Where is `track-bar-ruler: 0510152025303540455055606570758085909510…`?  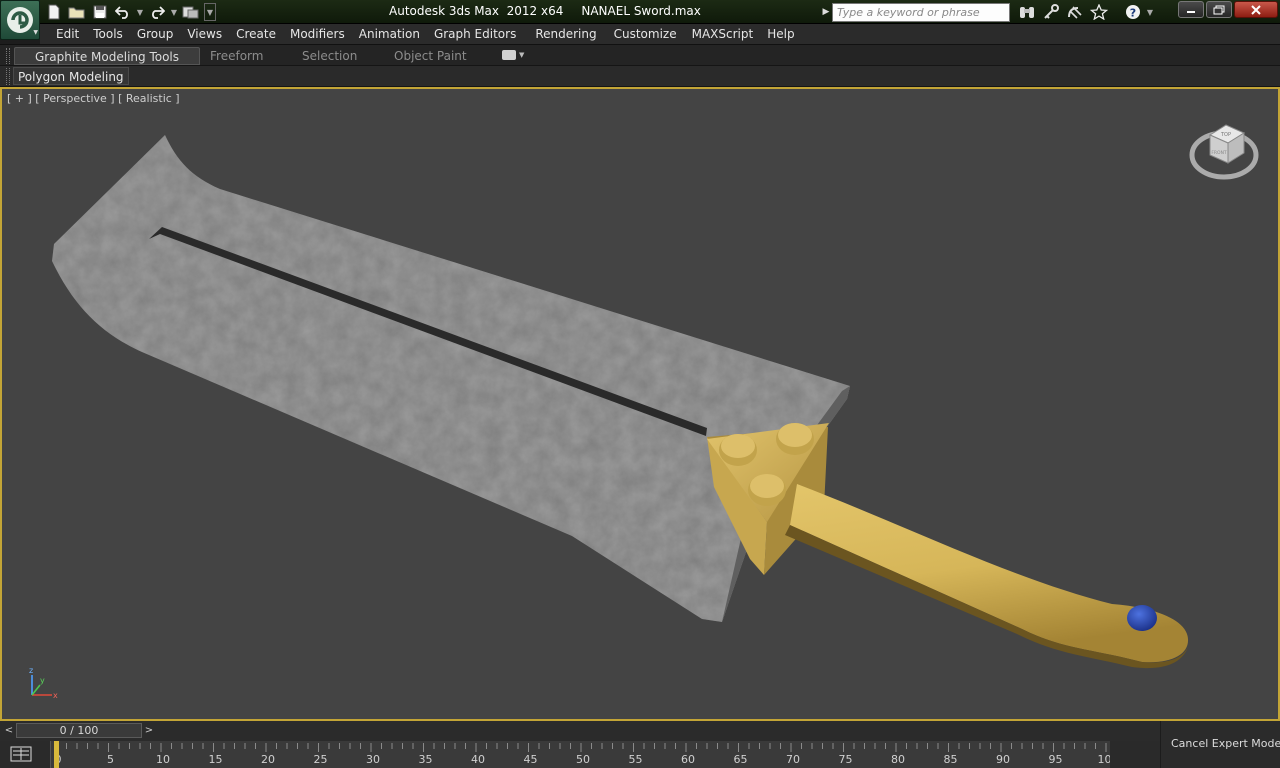
track-bar-ruler: 0510152025303540455055606570758085909510… is located at coordinates (581, 754).